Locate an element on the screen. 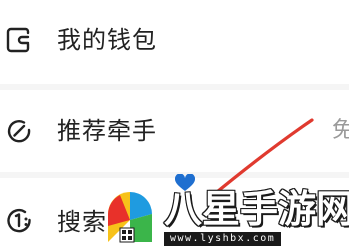  recommend-icon is located at coordinates (19, 131).